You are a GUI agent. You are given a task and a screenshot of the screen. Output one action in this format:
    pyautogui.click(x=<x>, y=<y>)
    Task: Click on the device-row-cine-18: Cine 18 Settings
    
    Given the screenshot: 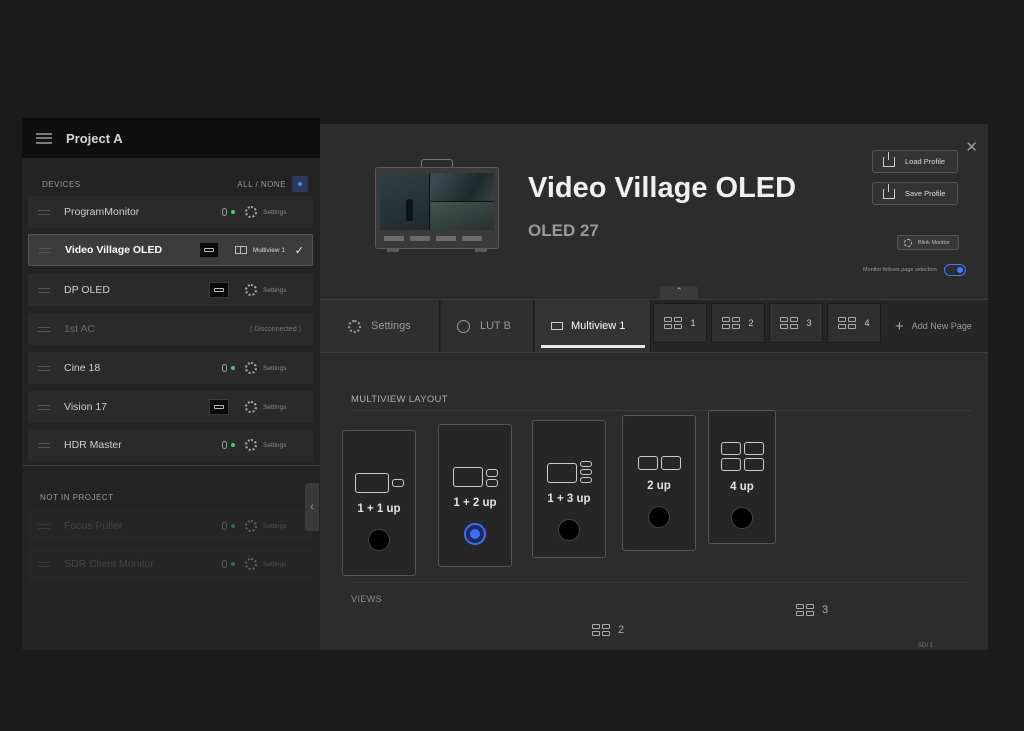 What is the action you would take?
    pyautogui.click(x=170, y=368)
    